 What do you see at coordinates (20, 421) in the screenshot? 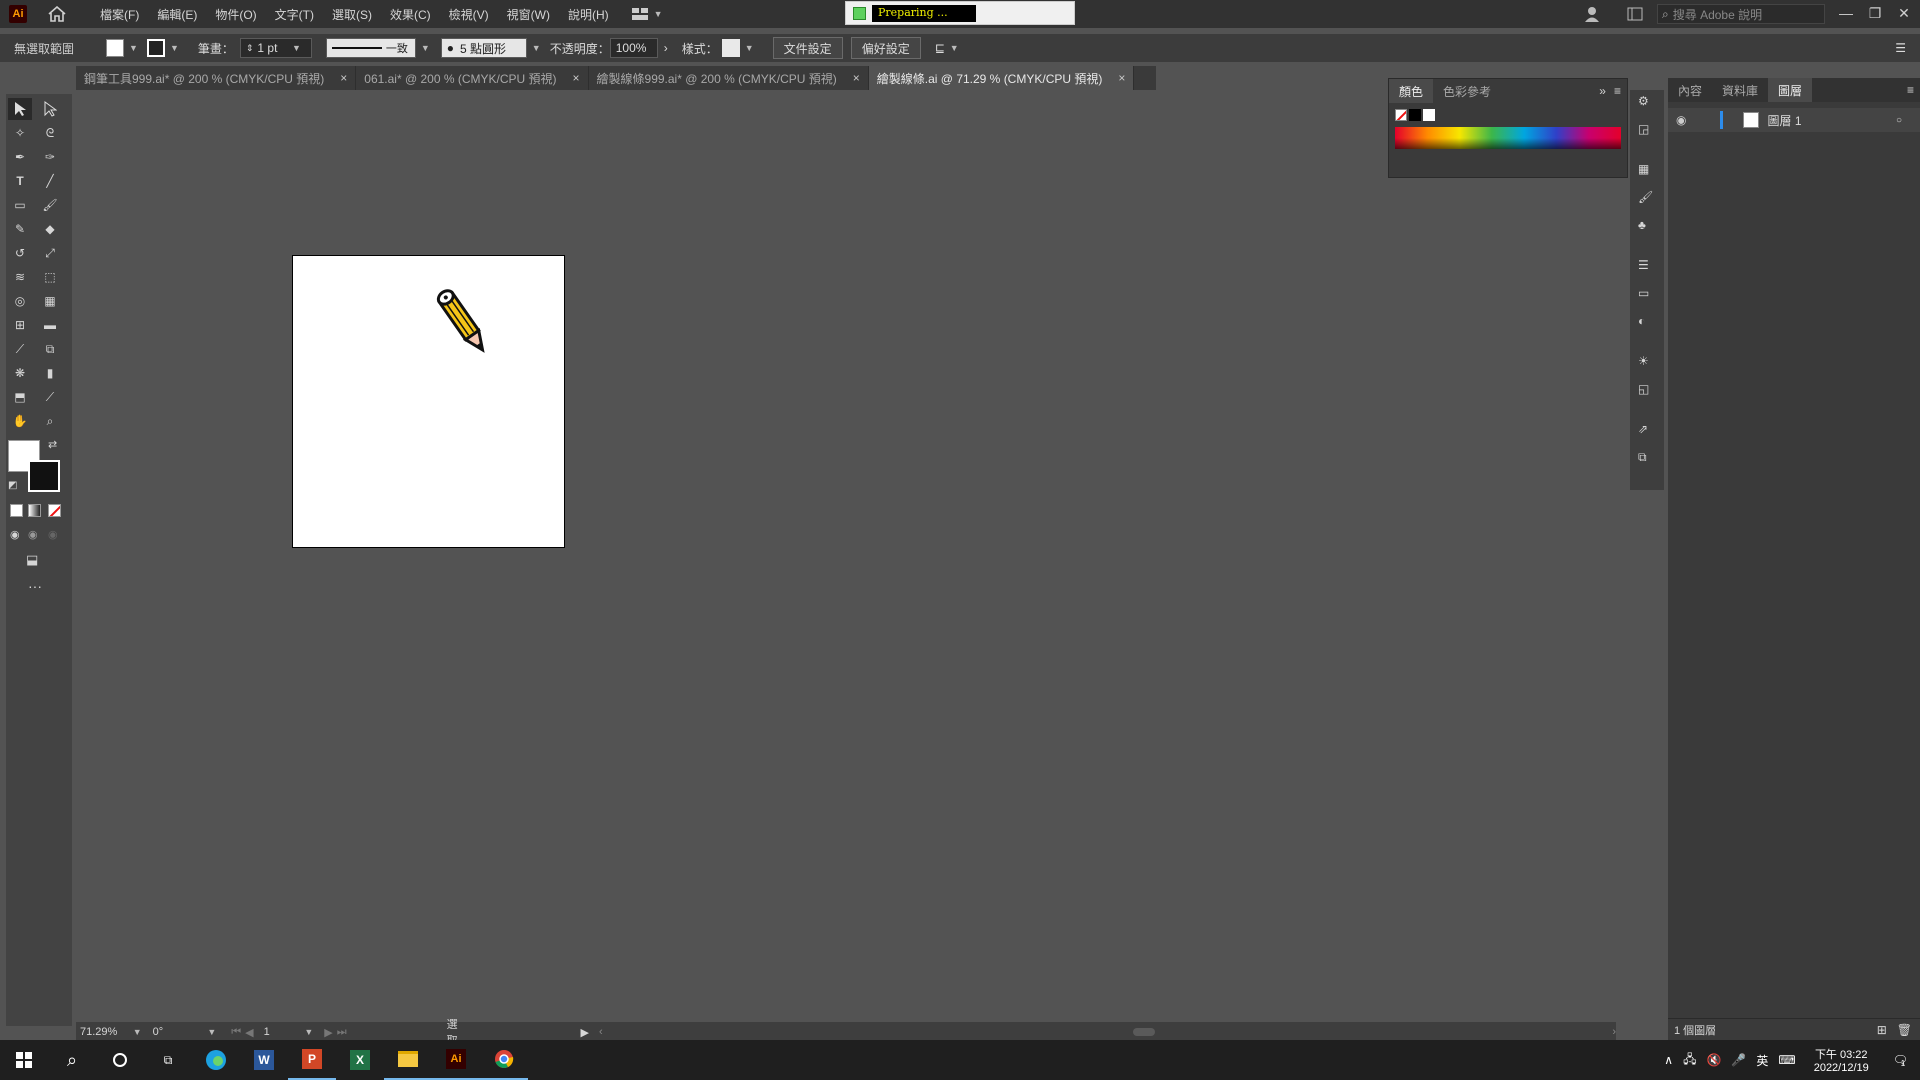
I see `hand-tool-icon: ✋` at bounding box center [20, 421].